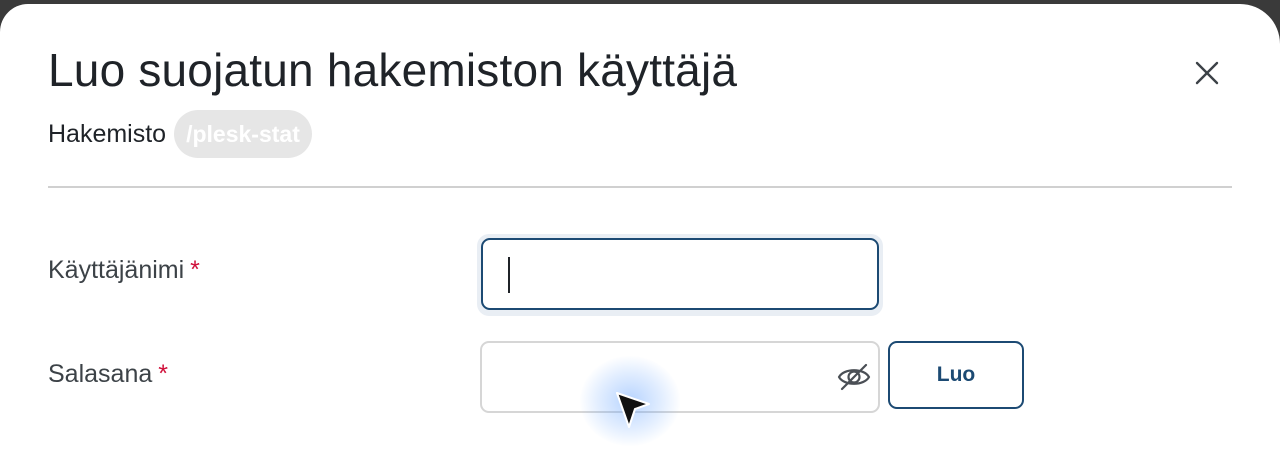 Image resolution: width=1280 pixels, height=464 pixels. I want to click on username-label-text: Käyttäjänimi, so click(116, 270).